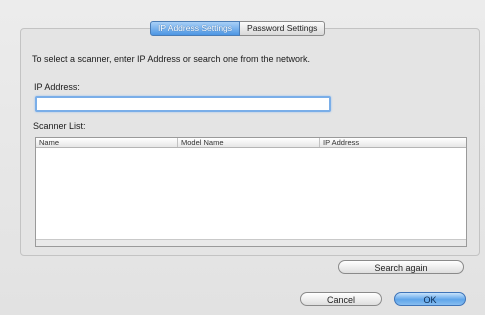  What do you see at coordinates (401, 267) in the screenshot?
I see `search-again-button: Search again` at bounding box center [401, 267].